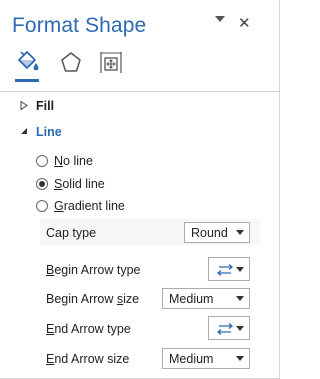  Describe the element at coordinates (93, 299) in the screenshot. I see `begin-arrow-size-label: Begin Arrow size` at that location.